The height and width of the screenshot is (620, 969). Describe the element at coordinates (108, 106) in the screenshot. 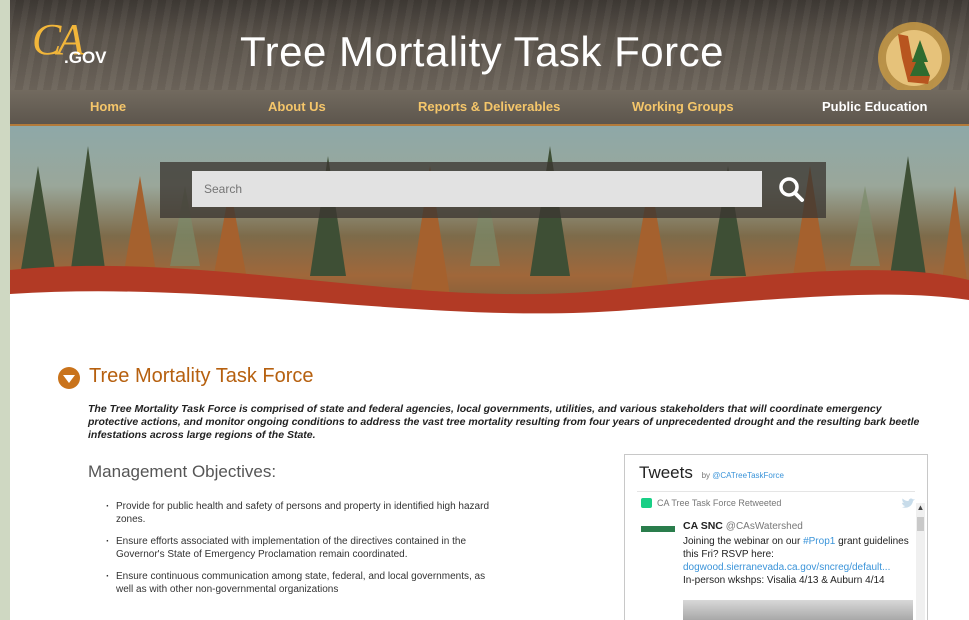

I see `nav-item-home: Home` at that location.